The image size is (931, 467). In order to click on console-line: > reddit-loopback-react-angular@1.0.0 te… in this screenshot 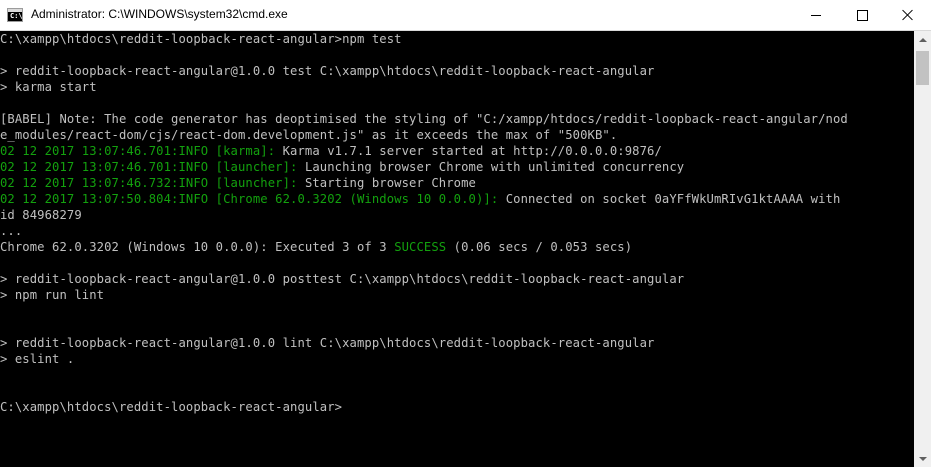, I will do `click(327, 71)`.